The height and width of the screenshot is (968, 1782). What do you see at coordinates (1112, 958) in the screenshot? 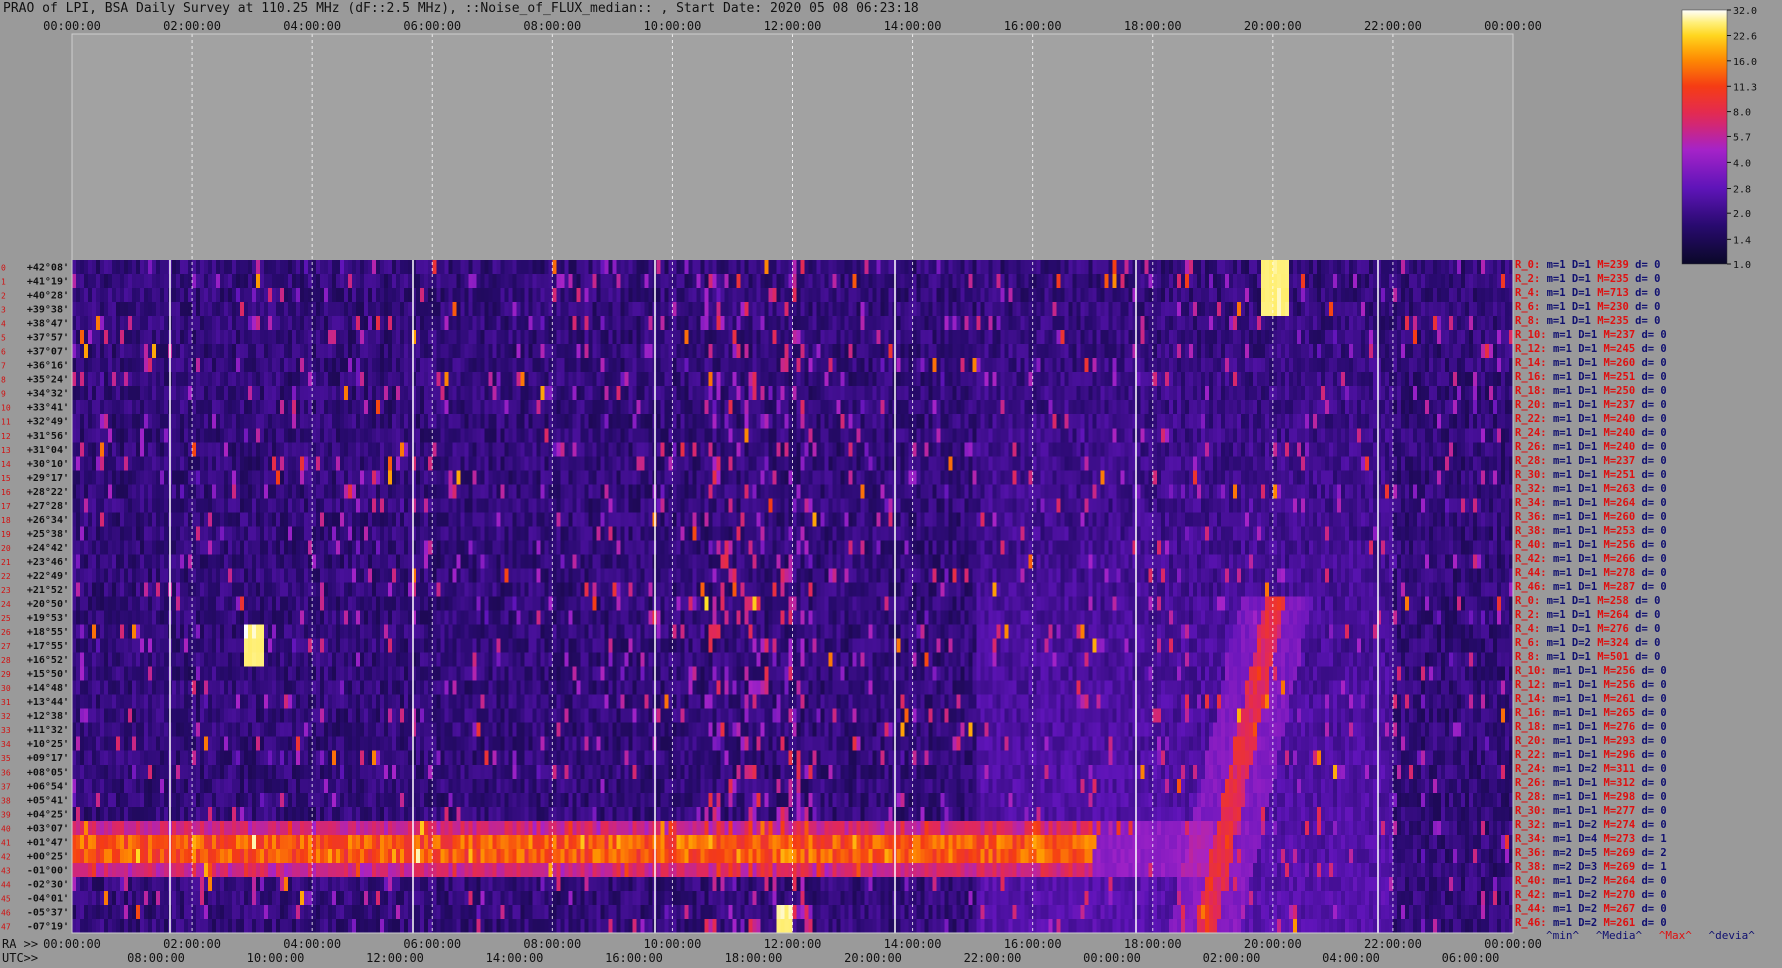
I see `utc-tick-label: 00:00:00` at bounding box center [1112, 958].